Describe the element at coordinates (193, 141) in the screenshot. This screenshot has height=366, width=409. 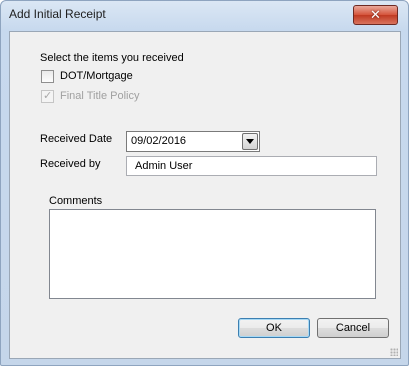
I see `received-date-picker: 09/02/2016` at that location.